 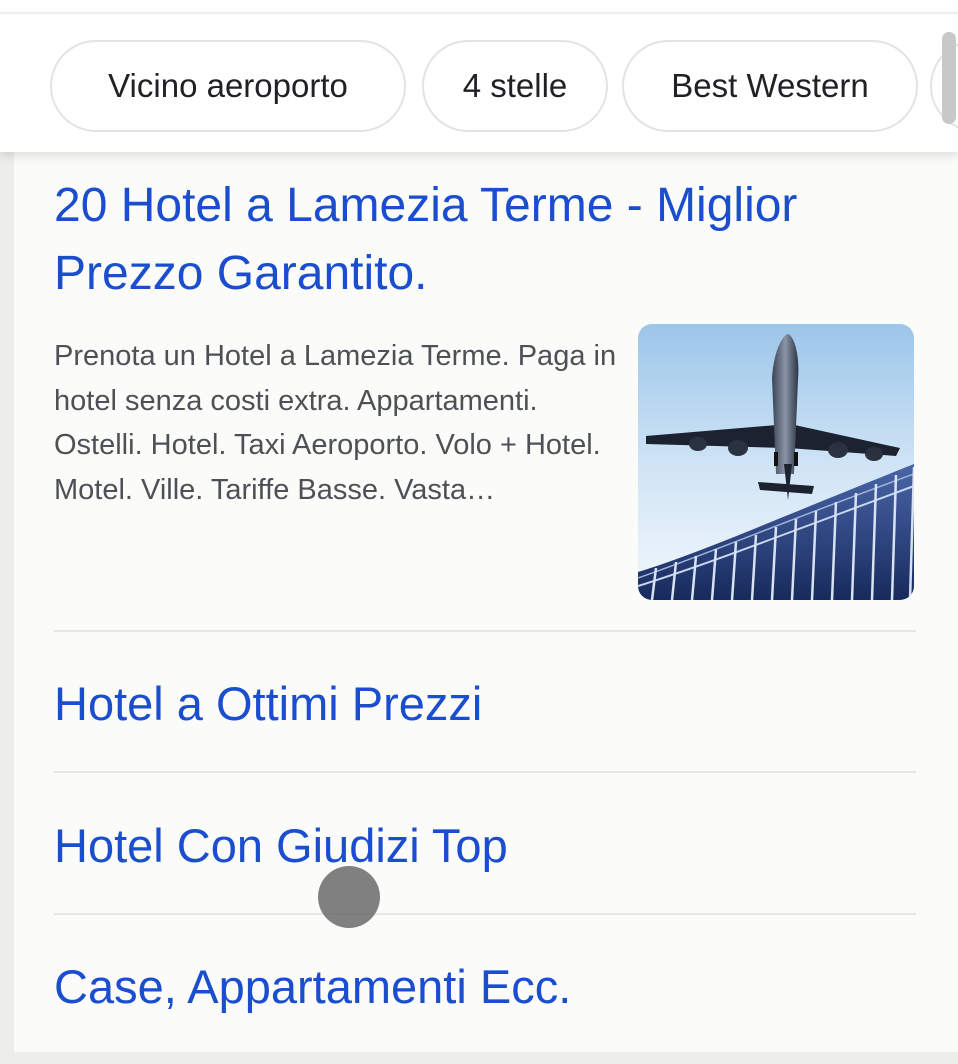 I want to click on top-edge, so click(x=479, y=7).